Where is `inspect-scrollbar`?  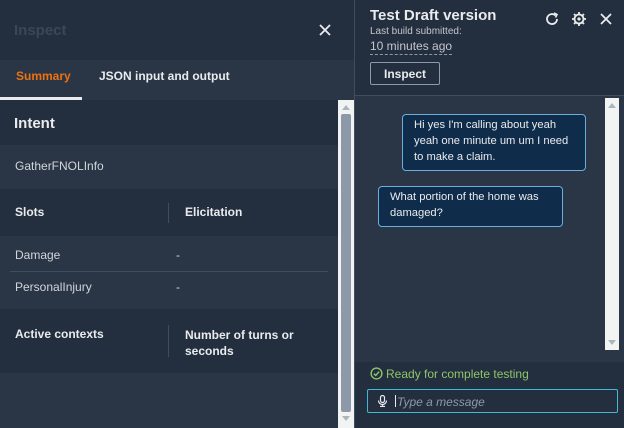
inspect-scrollbar is located at coordinates (346, 264).